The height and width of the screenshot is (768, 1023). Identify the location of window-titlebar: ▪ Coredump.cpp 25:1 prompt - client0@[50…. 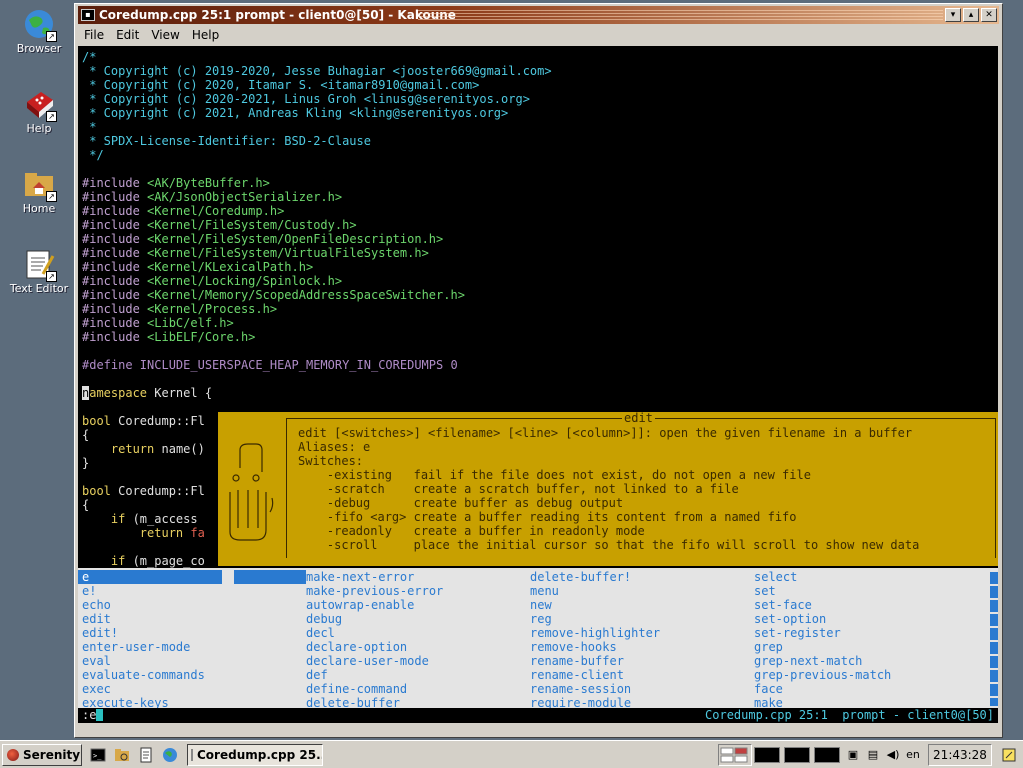
(538, 15).